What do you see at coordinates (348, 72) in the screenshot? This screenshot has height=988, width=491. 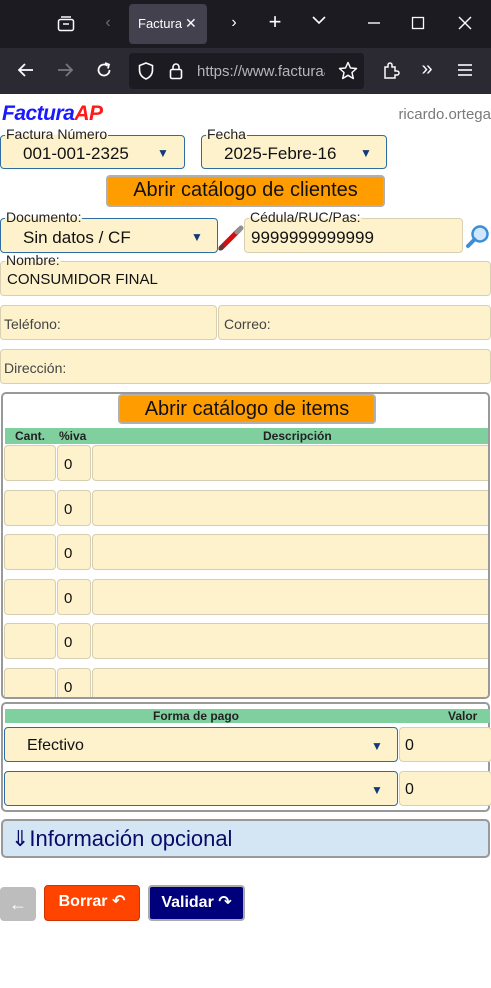 I see `bookmark-star-icon` at bounding box center [348, 72].